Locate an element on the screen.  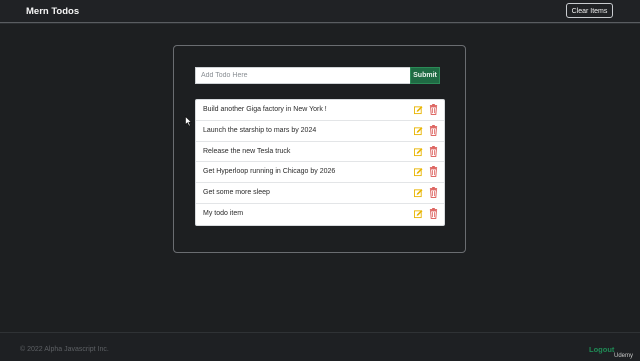
navbar: Mern Todos Clear Items is located at coordinates (320, 11).